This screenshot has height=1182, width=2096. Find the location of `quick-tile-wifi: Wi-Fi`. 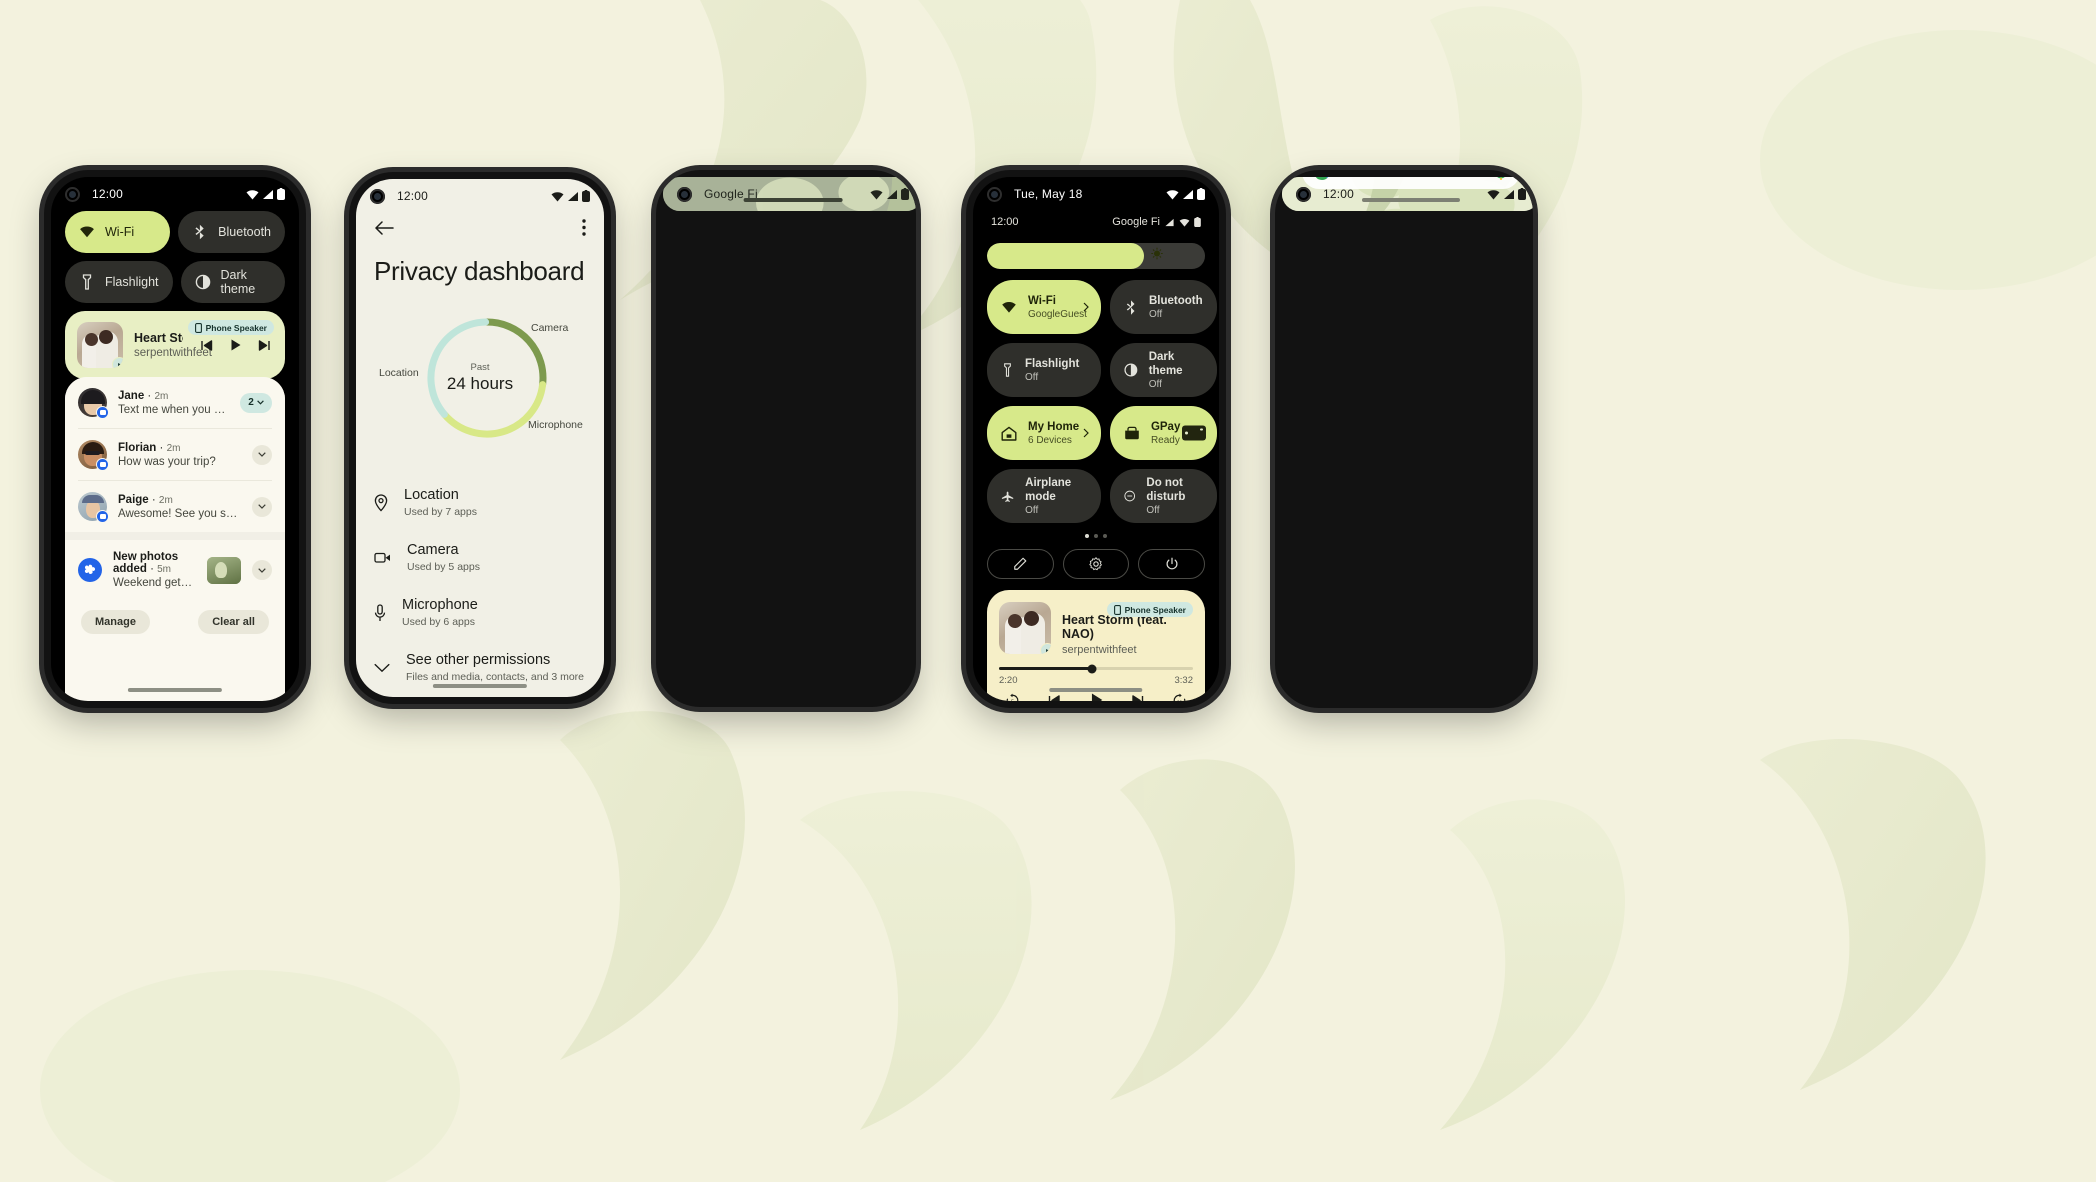

quick-tile-wifi: Wi-Fi is located at coordinates (118, 232).